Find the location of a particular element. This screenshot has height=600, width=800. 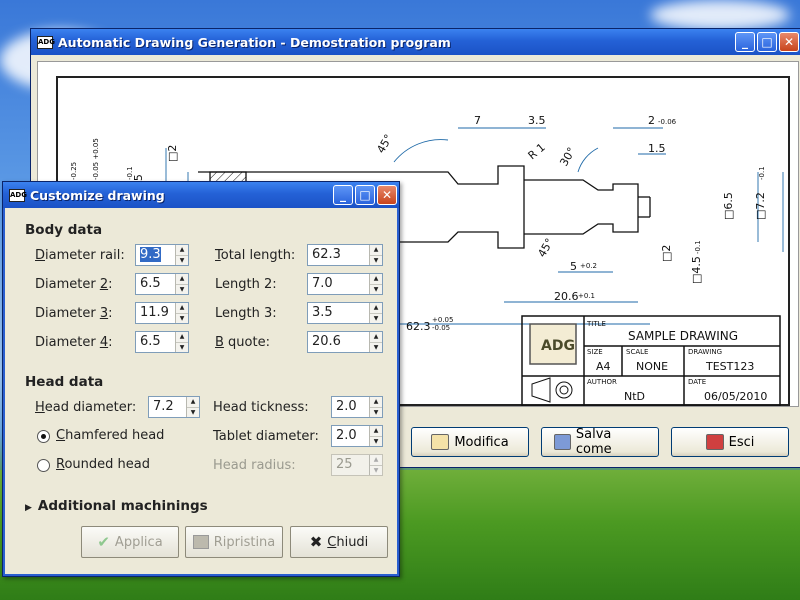

total-length-value: 62.3 is located at coordinates (338, 255).